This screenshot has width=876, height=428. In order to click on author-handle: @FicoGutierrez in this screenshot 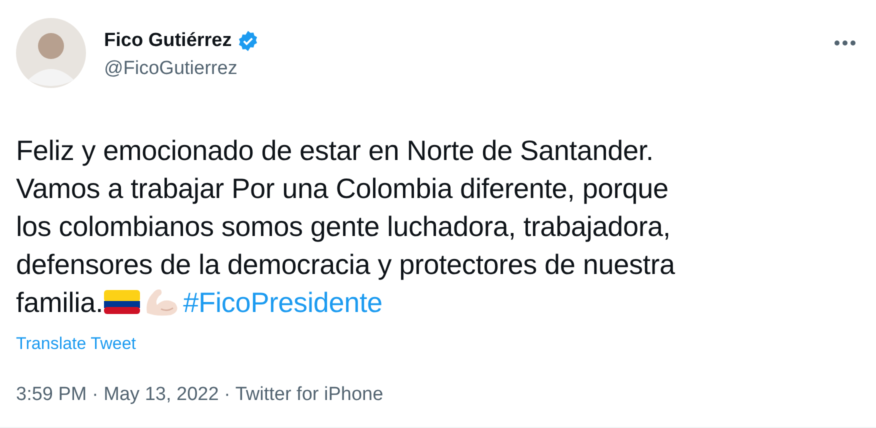, I will do `click(460, 69)`.